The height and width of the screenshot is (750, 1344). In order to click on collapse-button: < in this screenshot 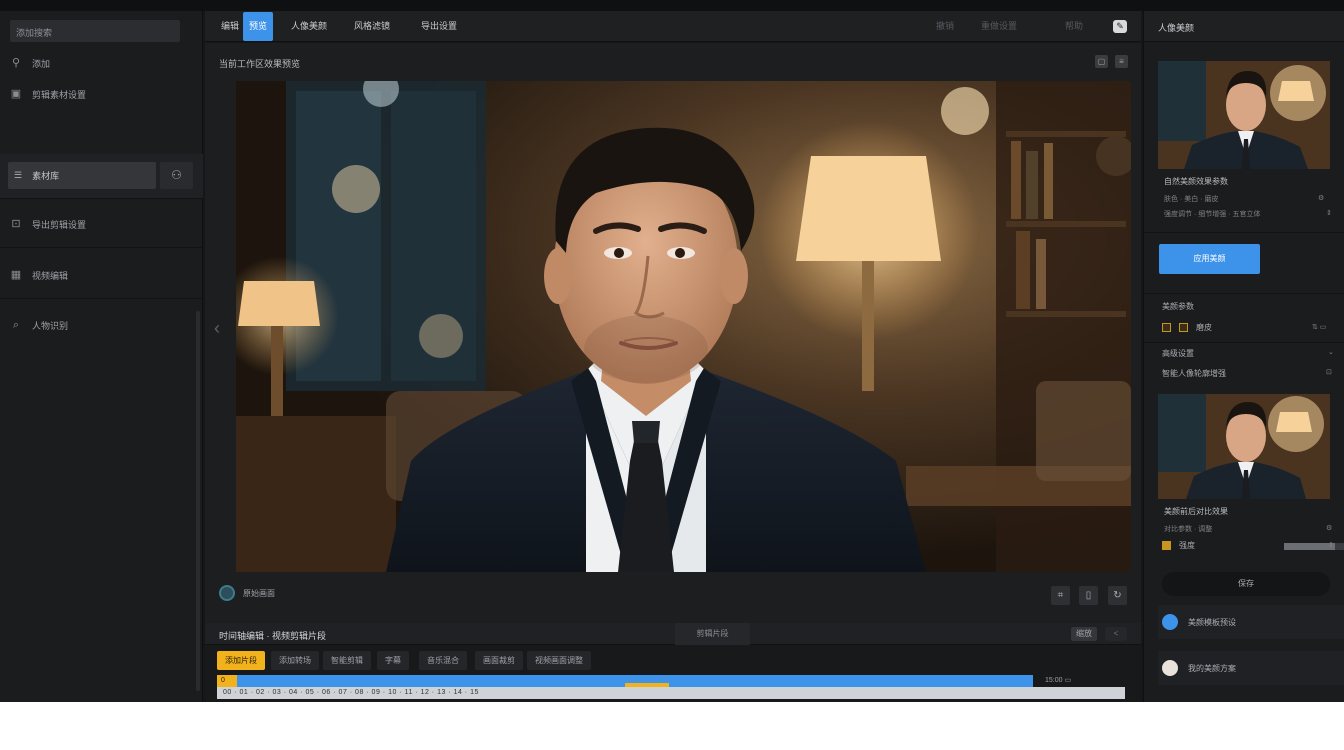, I will do `click(1116, 634)`.